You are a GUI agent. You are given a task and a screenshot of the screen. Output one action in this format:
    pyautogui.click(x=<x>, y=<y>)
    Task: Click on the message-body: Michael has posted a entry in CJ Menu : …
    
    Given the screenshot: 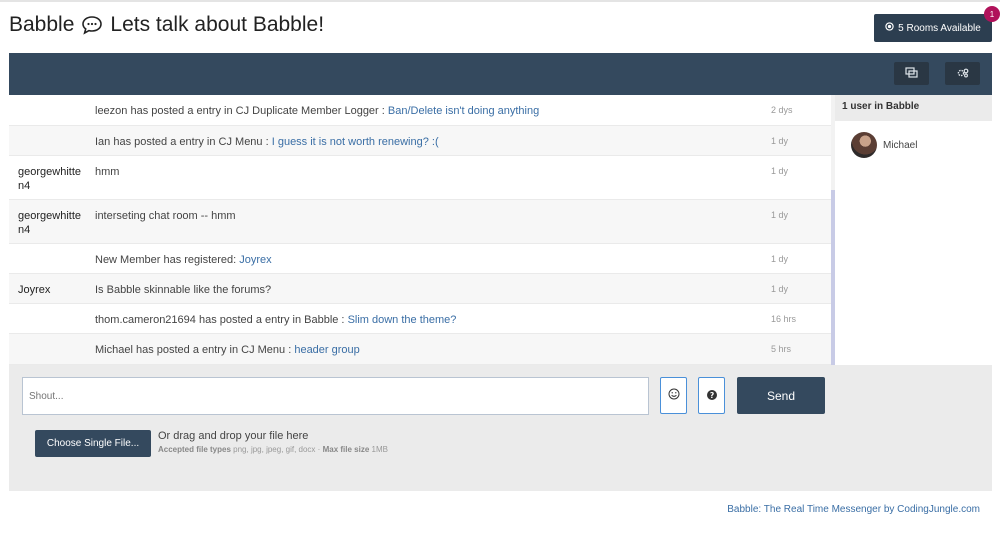 What is the action you would take?
    pyautogui.click(x=428, y=349)
    